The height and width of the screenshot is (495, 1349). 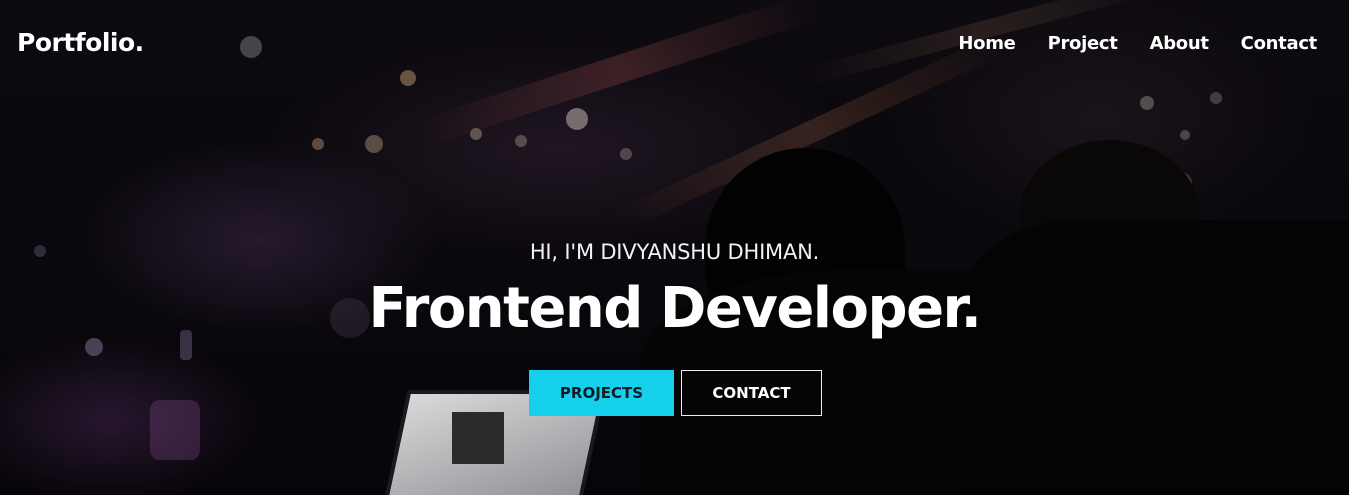 What do you see at coordinates (987, 43) in the screenshot?
I see `nav-link-home: Home` at bounding box center [987, 43].